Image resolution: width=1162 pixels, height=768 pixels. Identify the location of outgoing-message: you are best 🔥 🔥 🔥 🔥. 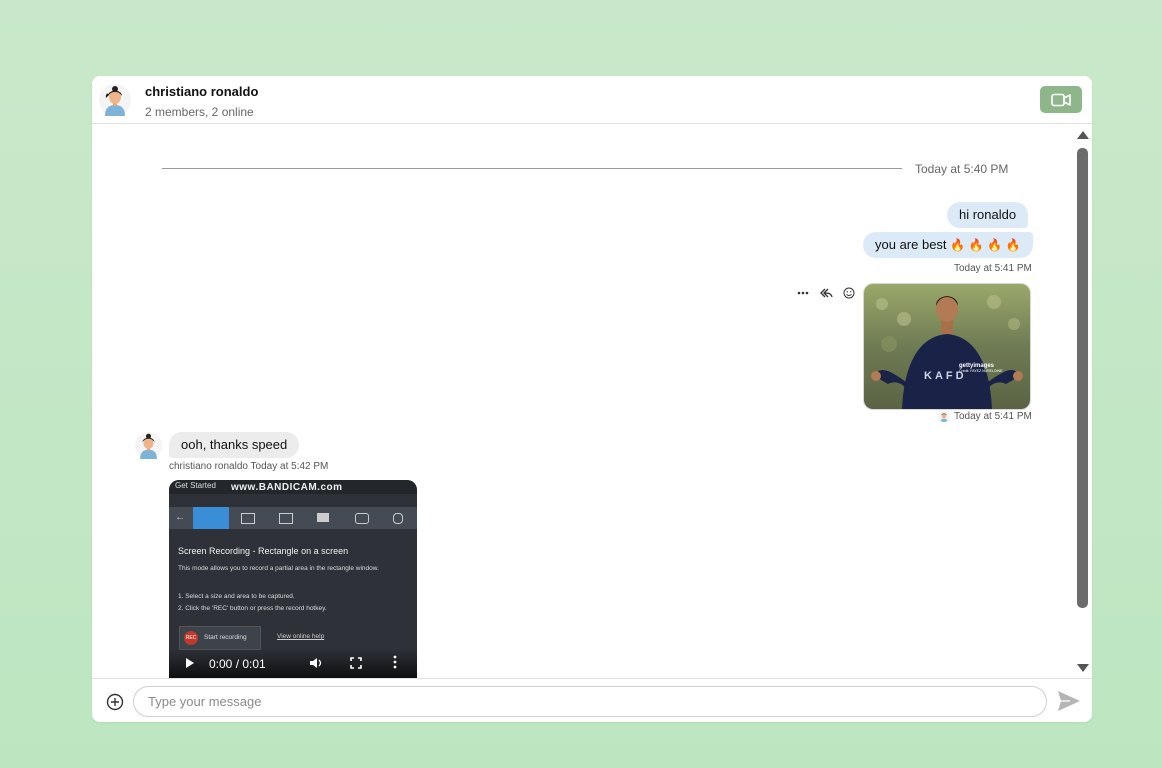
(948, 245).